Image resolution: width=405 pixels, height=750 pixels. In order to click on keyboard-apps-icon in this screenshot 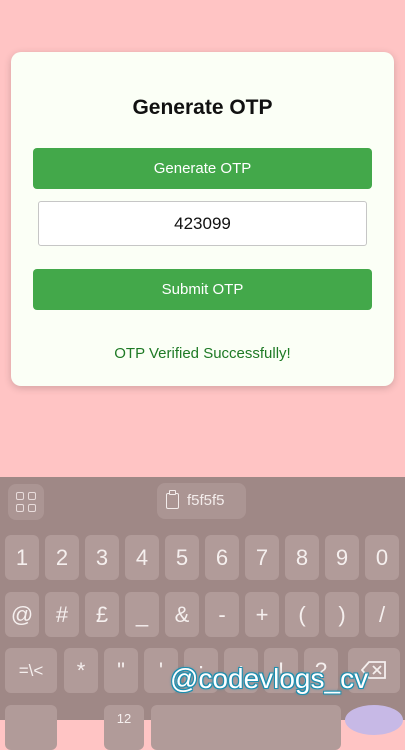, I will do `click(26, 502)`.